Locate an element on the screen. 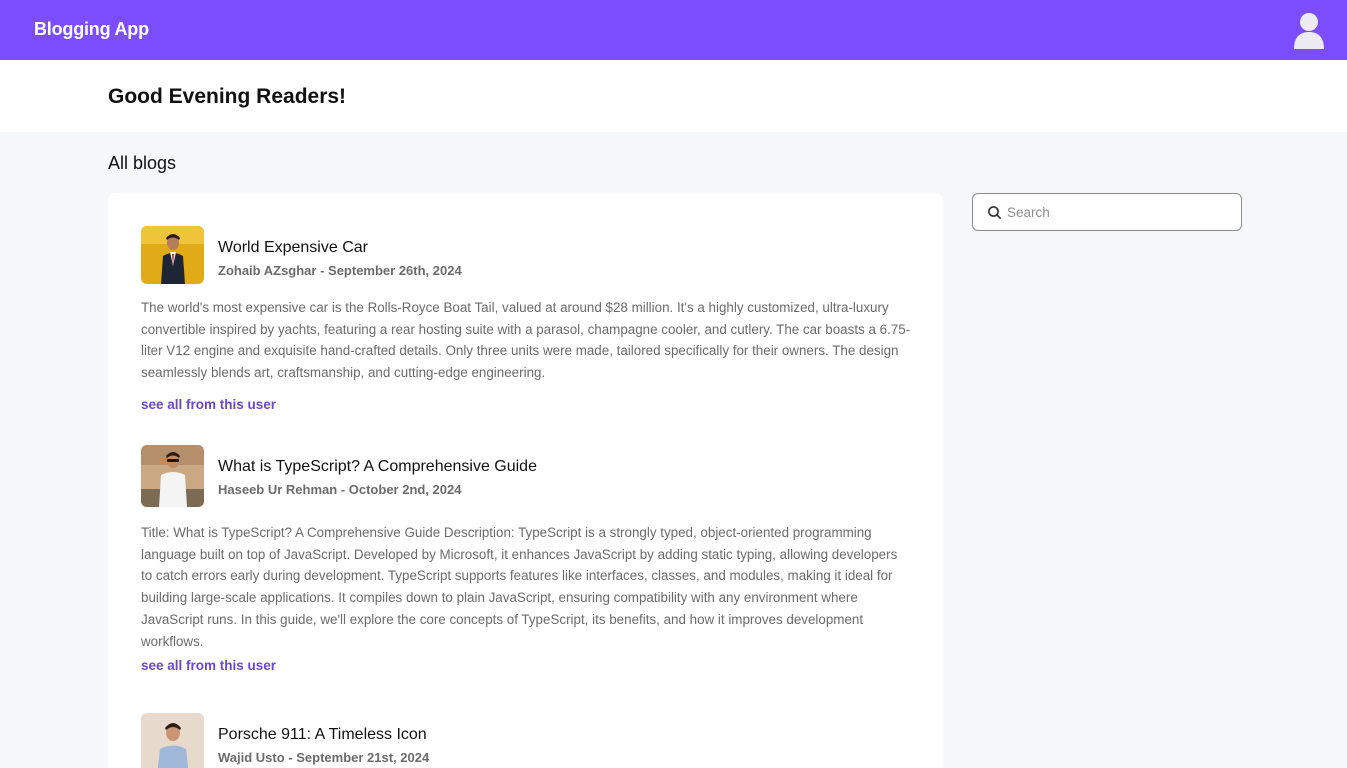  section-title: All blogs is located at coordinates (142, 163).